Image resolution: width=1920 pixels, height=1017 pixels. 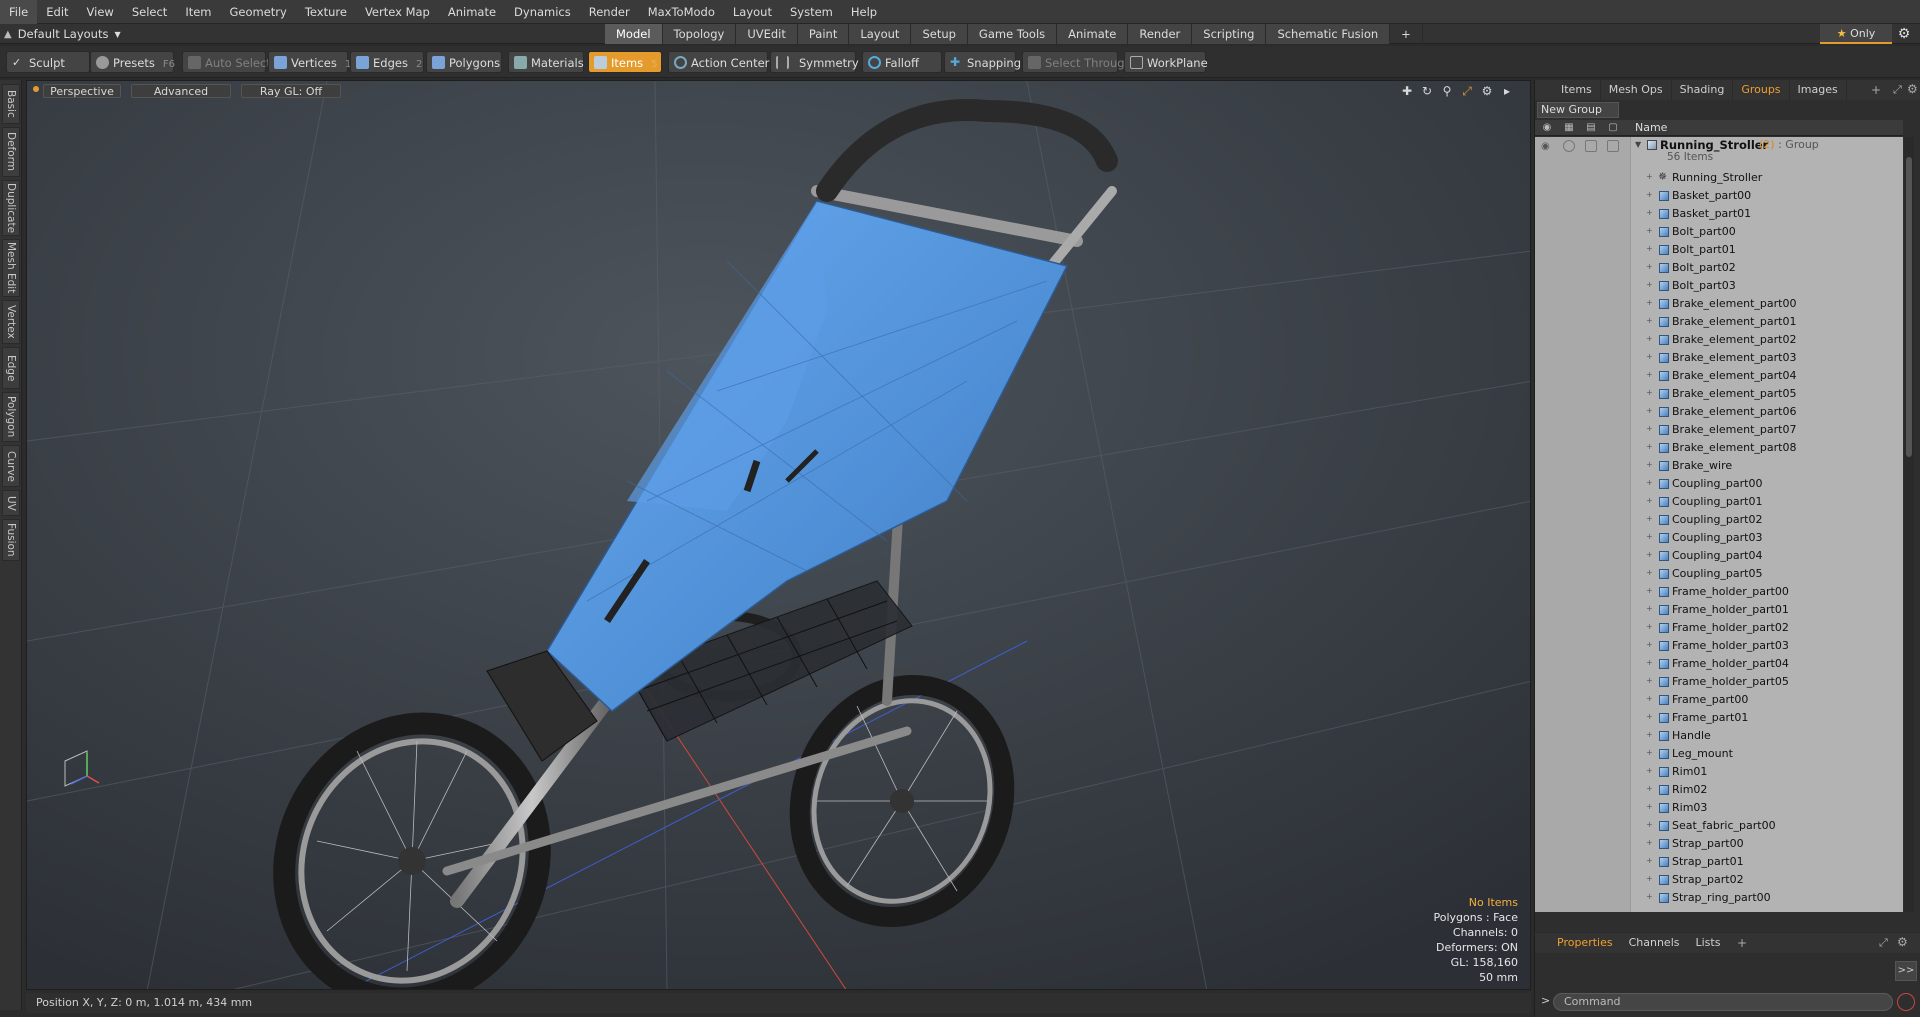 What do you see at coordinates (634, 34) in the screenshot?
I see `tab-model: Model` at bounding box center [634, 34].